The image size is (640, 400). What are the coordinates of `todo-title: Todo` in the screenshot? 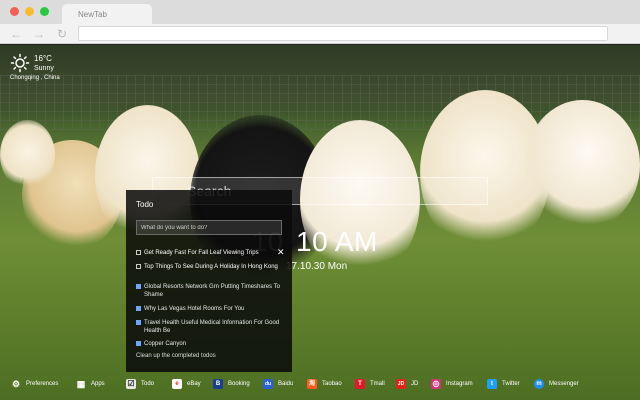 It's located at (145, 204).